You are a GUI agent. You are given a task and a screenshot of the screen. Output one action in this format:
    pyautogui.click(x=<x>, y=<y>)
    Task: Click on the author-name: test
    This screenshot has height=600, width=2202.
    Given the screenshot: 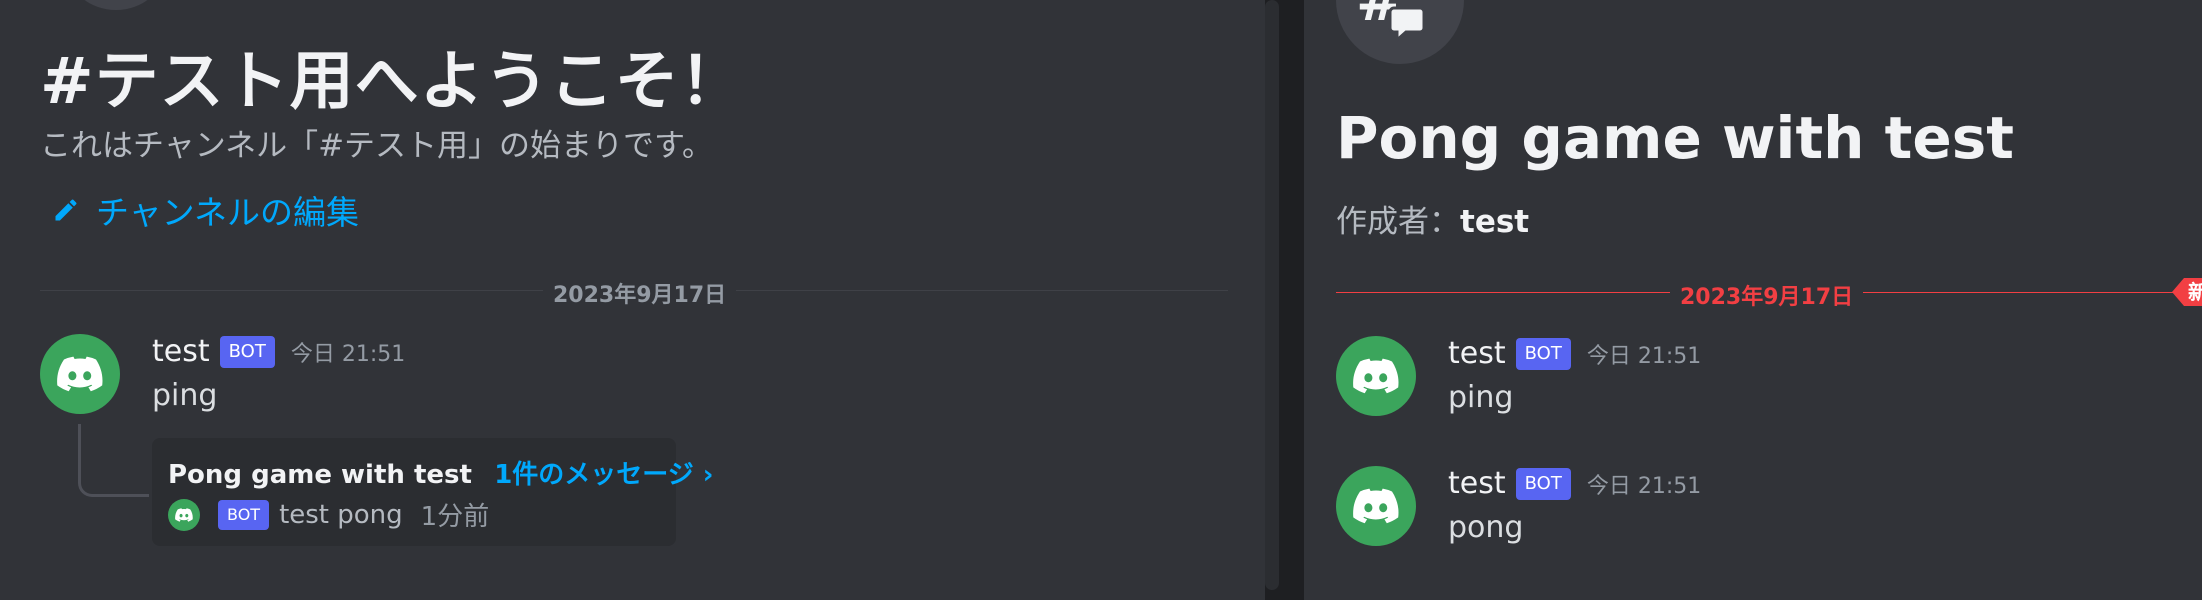 What is the action you would take?
    pyautogui.click(x=1494, y=222)
    